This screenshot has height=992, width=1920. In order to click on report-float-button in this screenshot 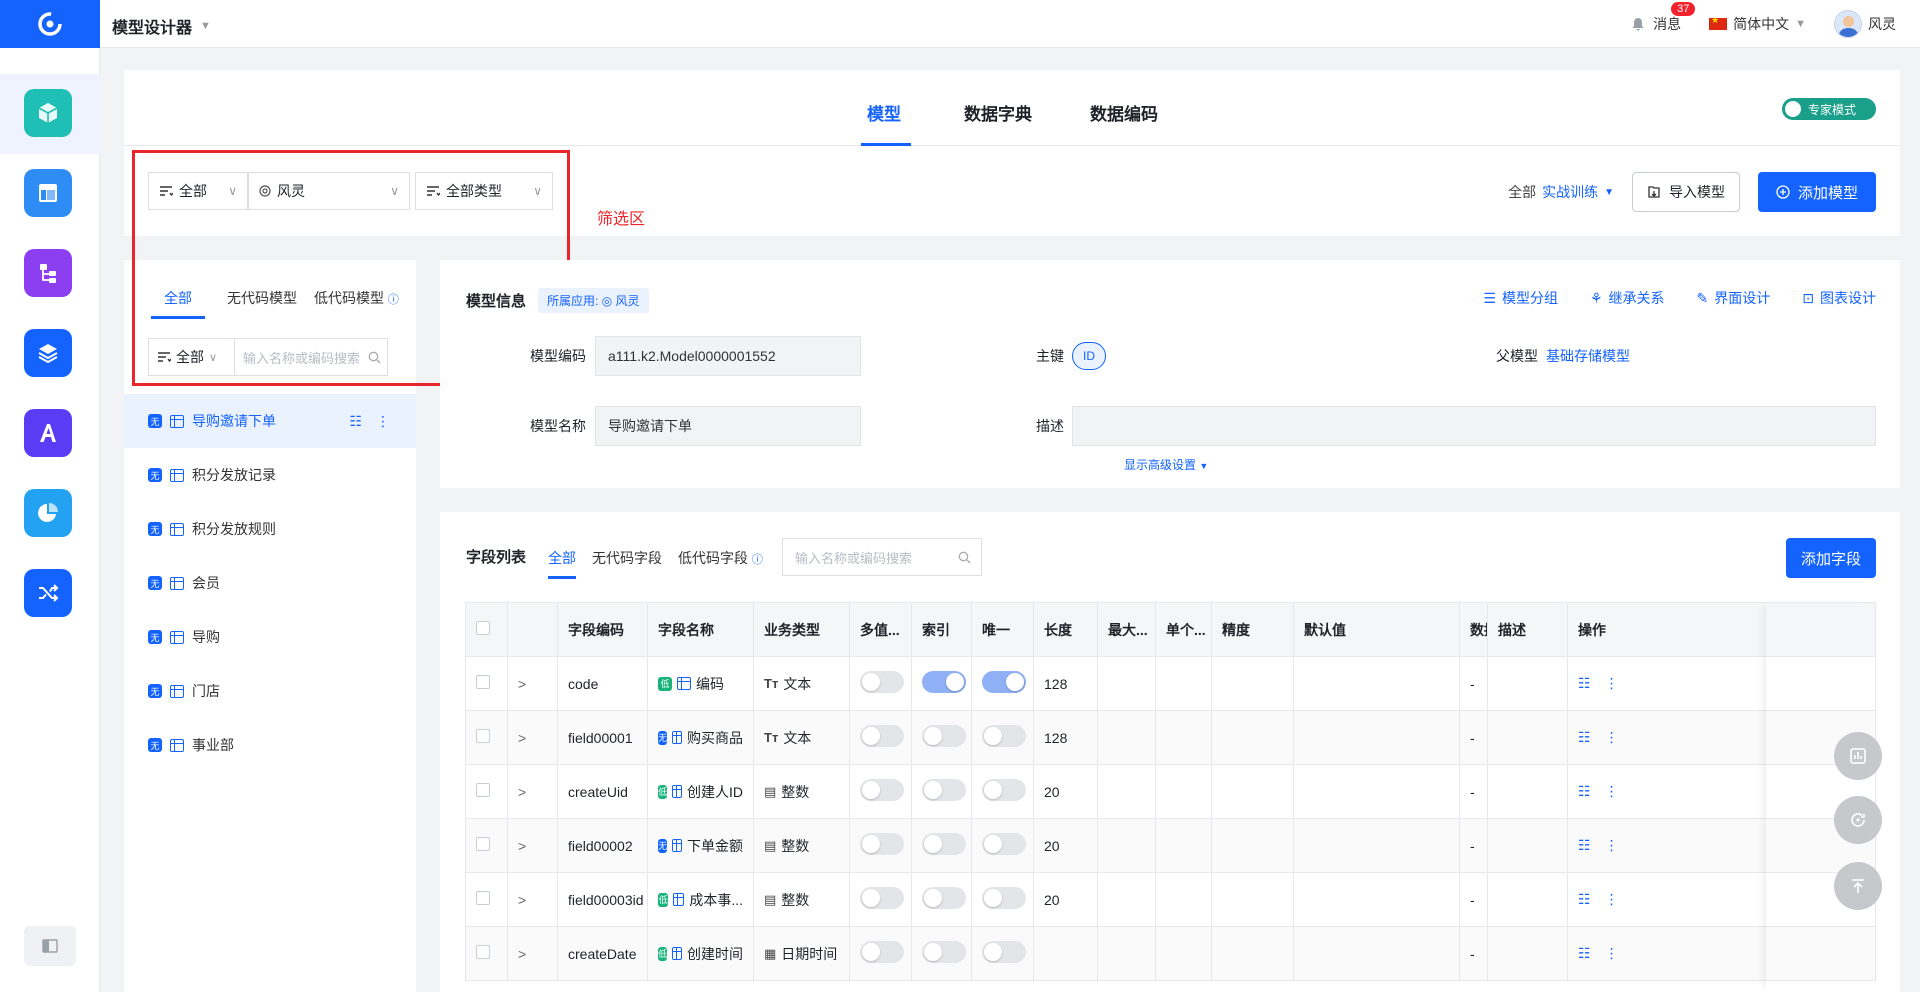, I will do `click(1858, 756)`.